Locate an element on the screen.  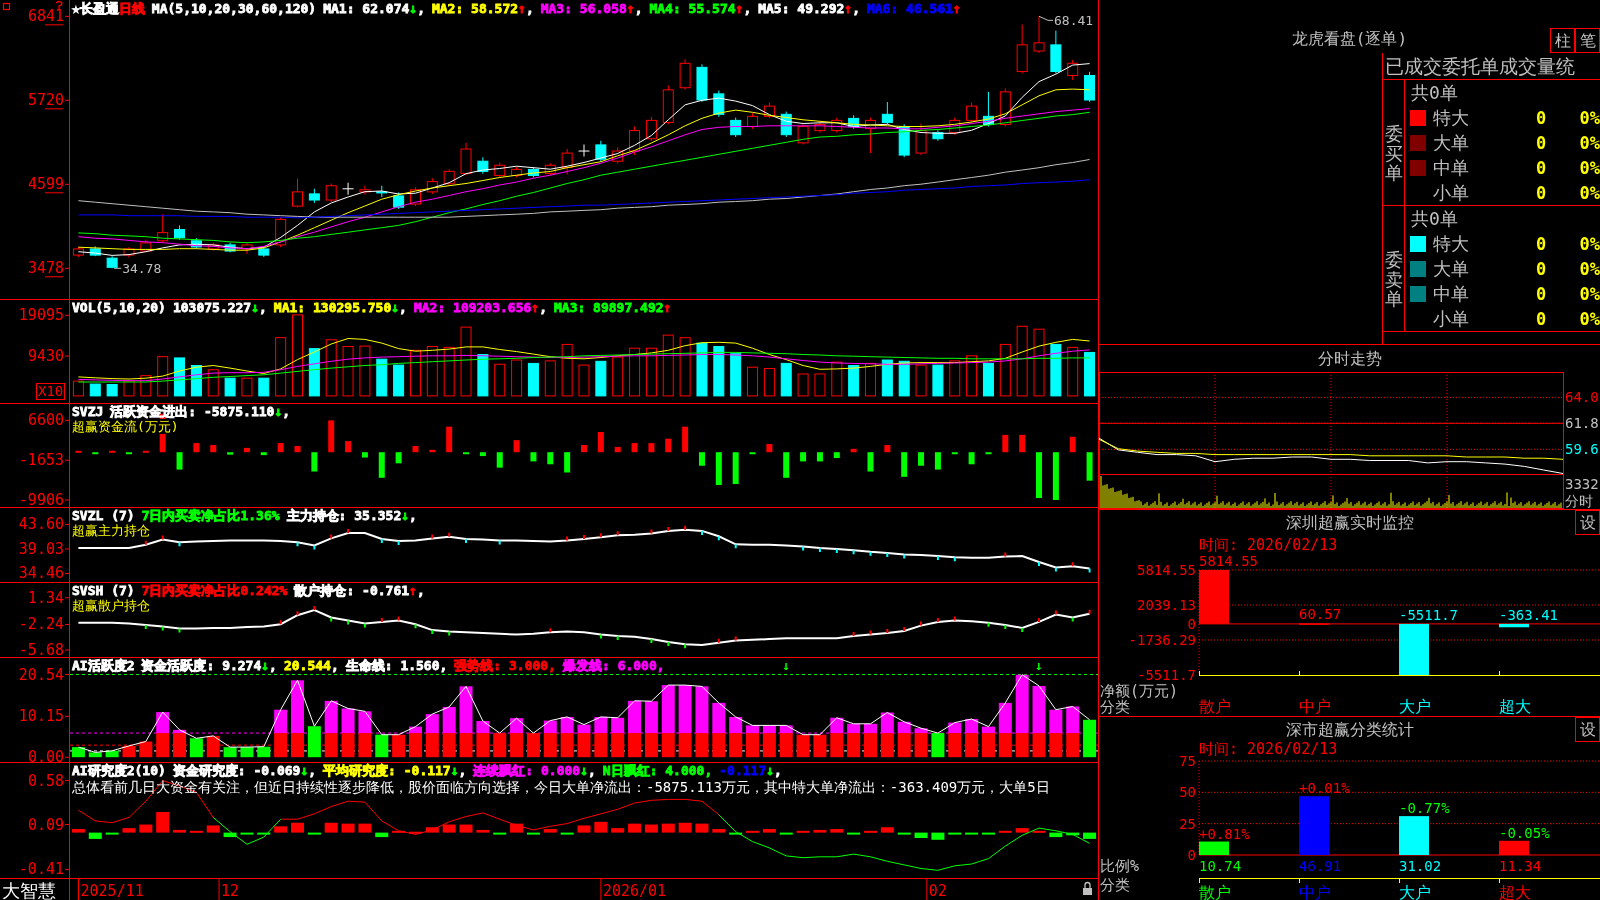
legend-text: 强势线: 3.000, is located at coordinates (505, 665).